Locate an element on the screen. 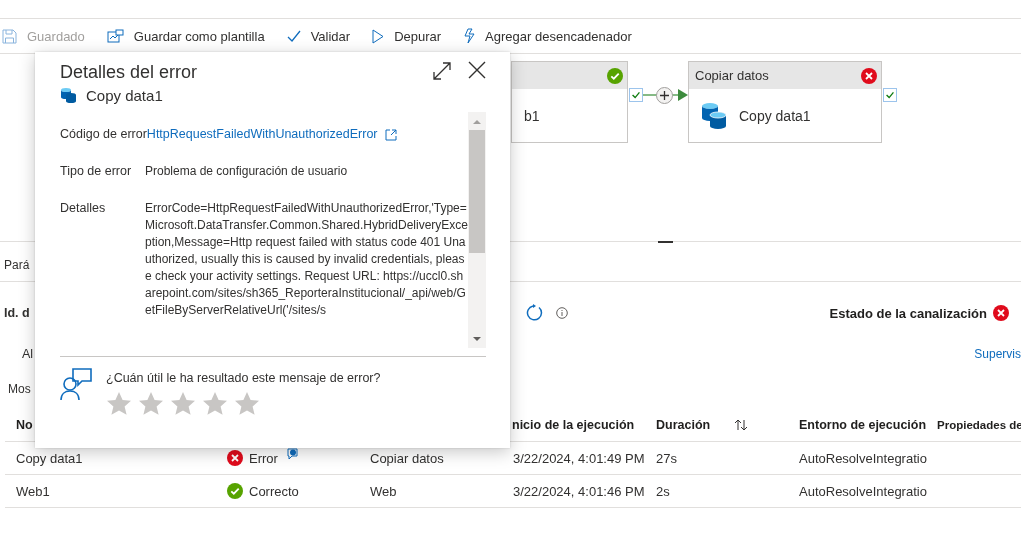 The width and height of the screenshot is (1021, 541). field-value: ErrorCode=HttpRequestFailedWithUnauthorizedError,'Type=Microsoft.DataTransfer.Common.Shared.HybridDeliveryException,Message=Http request failed with status code 401 Unauthorized, usually this is caused by invalid credentials, please check your activity settings. Request URL: https://uccl0.sharepoint.com/sites/sh365_ReporteraInstitucional/_api/web/GetFileByServerRelativeUrl('/sites/s is located at coordinates (306, 259).